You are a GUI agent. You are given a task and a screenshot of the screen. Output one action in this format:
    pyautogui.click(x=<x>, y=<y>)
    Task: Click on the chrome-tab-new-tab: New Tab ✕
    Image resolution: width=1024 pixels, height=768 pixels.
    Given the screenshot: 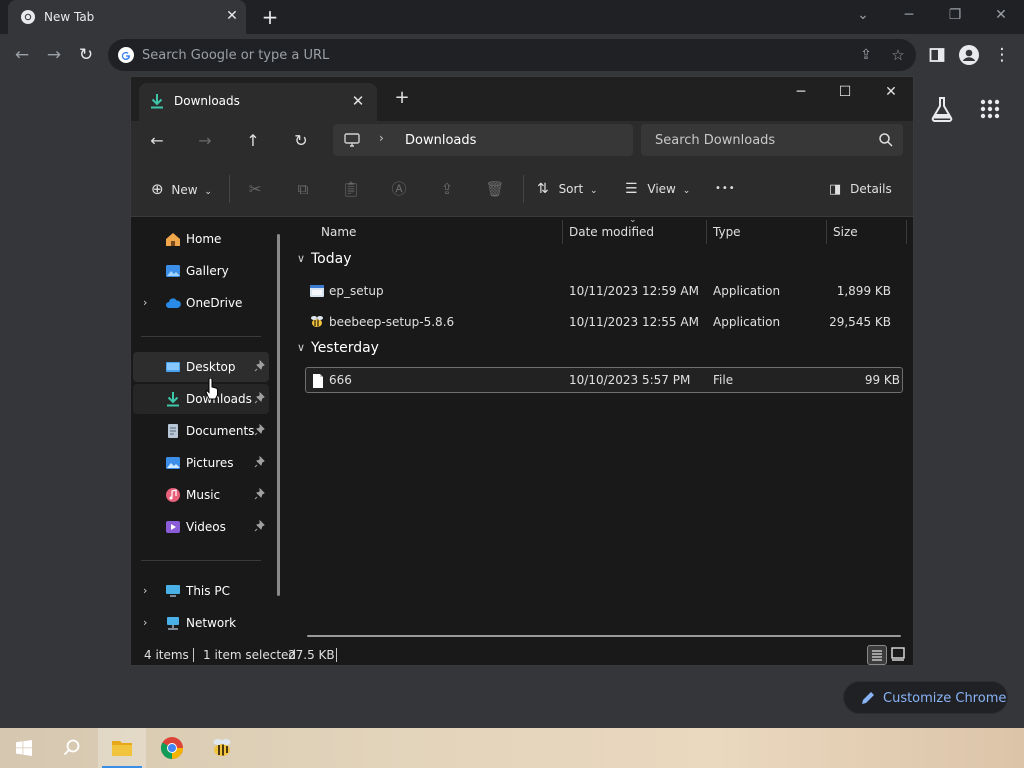 What is the action you would take?
    pyautogui.click(x=127, y=17)
    